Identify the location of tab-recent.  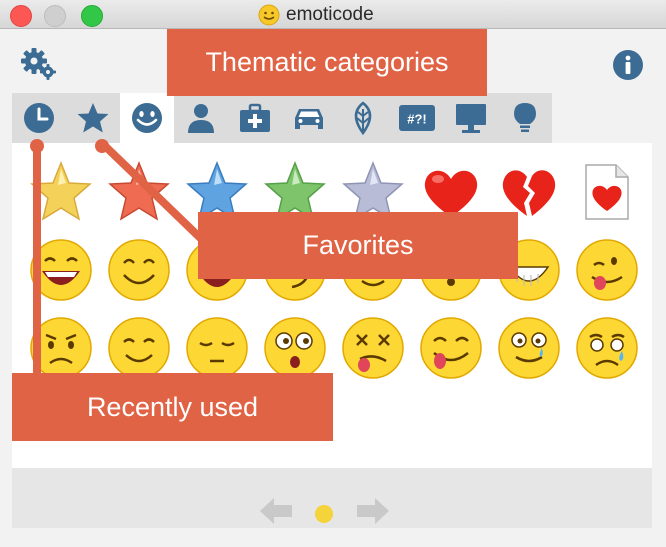
(39, 118).